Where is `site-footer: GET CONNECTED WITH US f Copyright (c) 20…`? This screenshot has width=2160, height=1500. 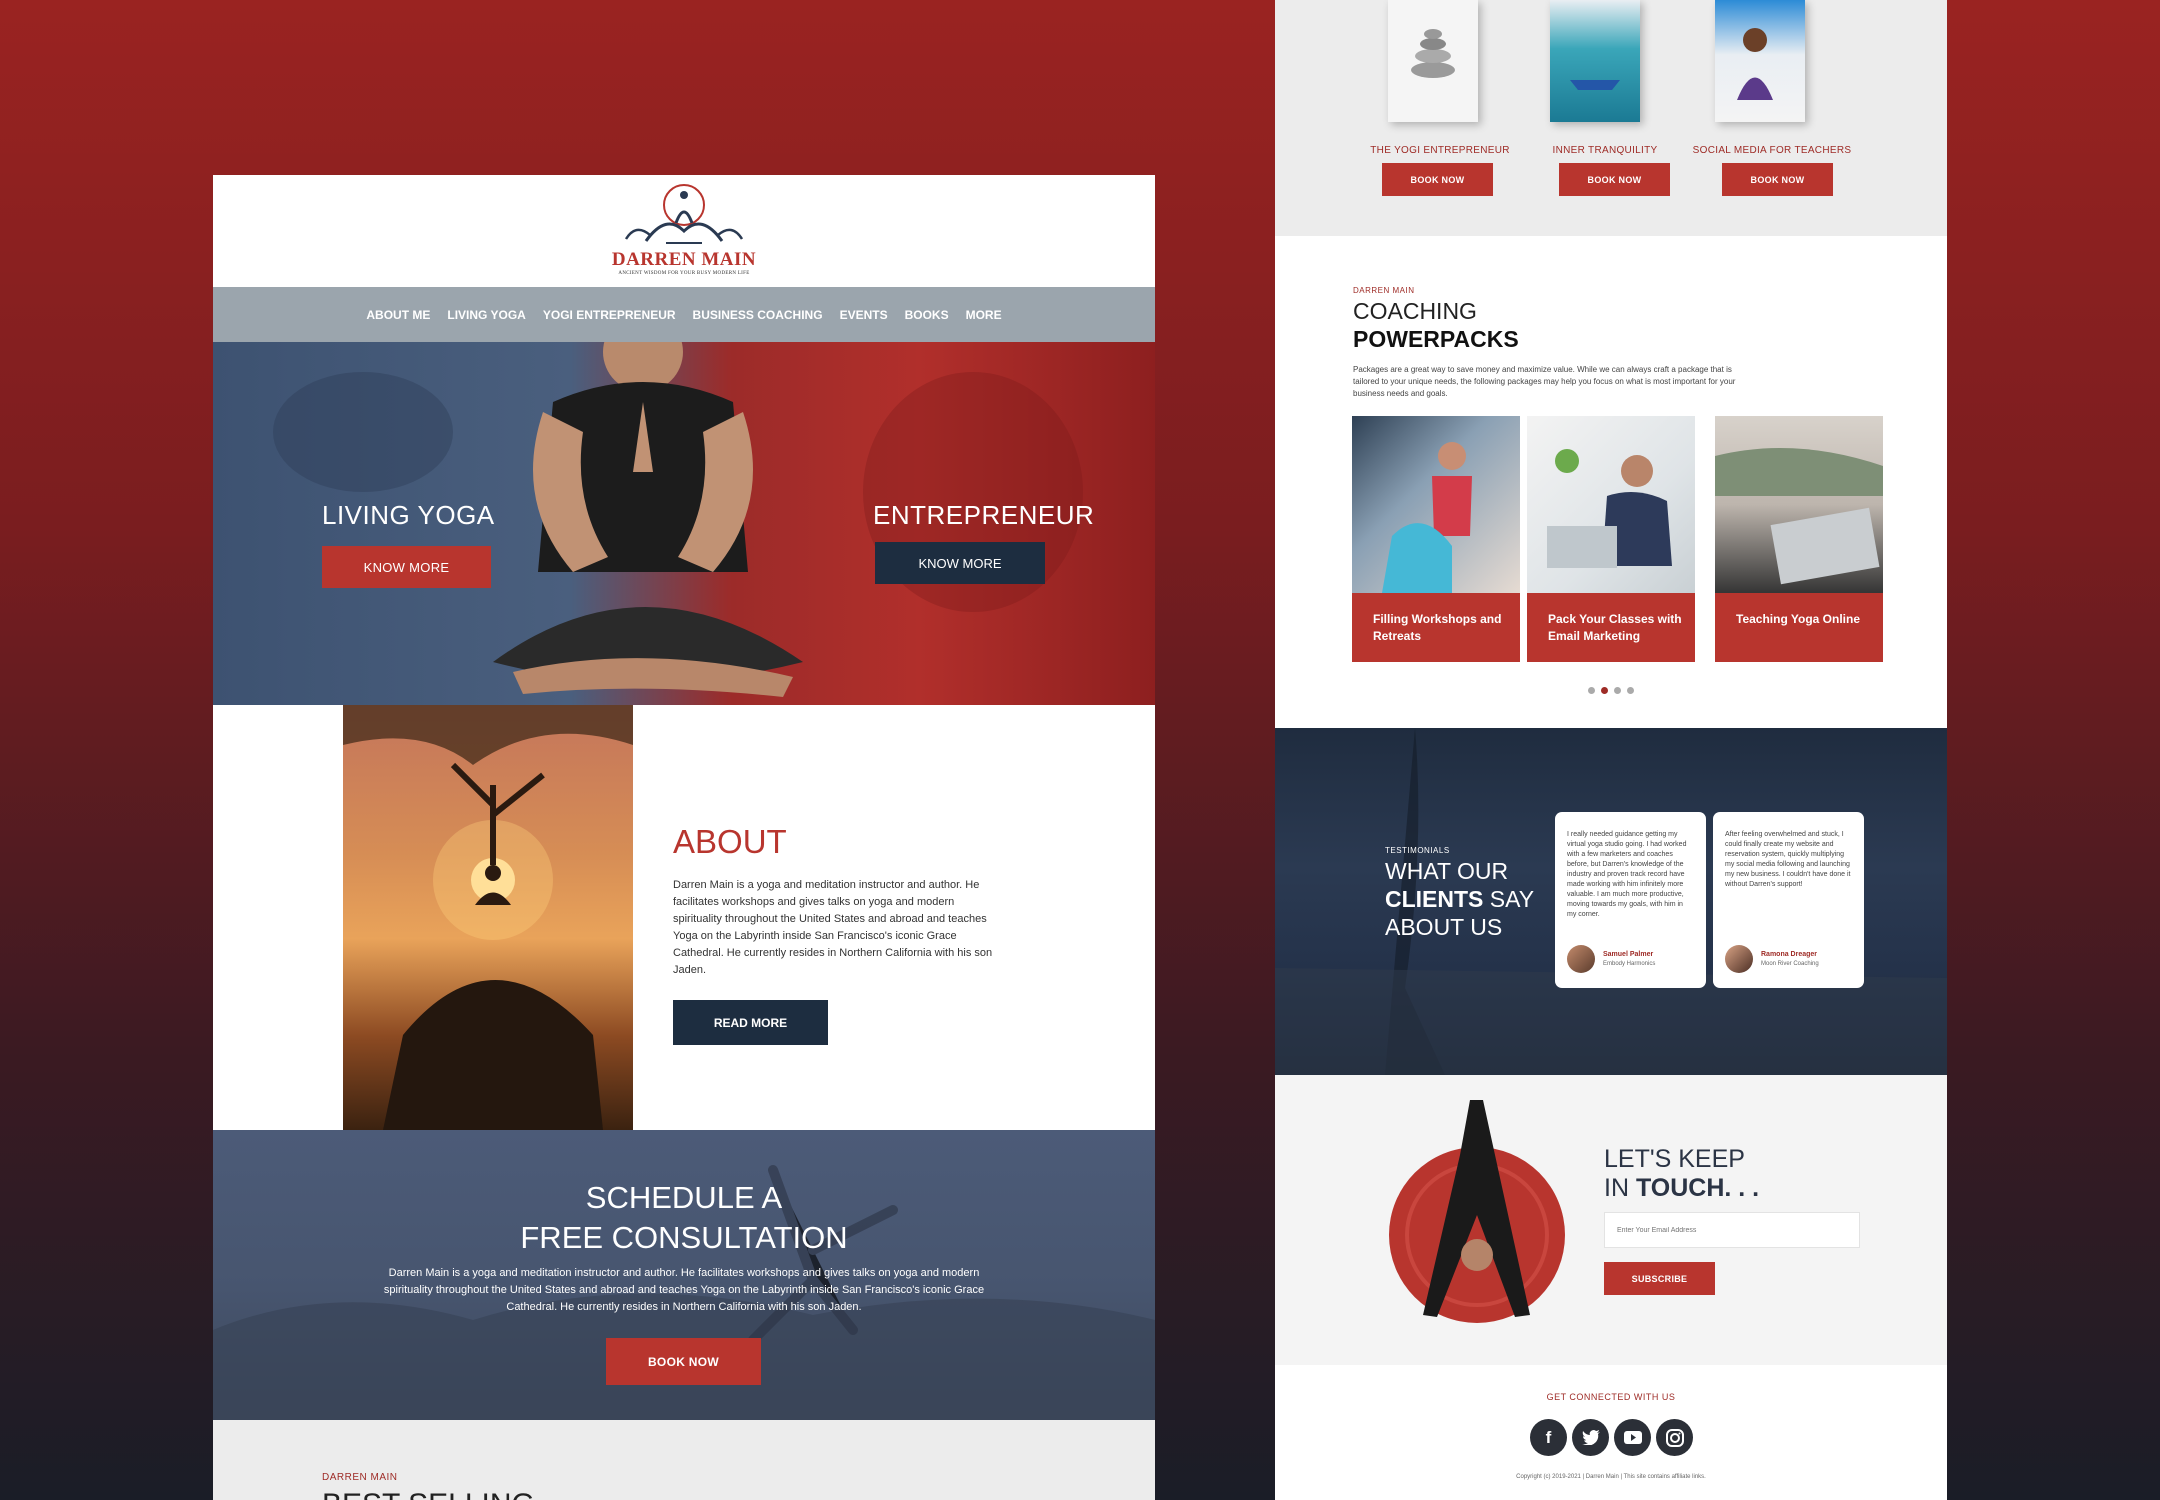 site-footer: GET CONNECTED WITH US f Copyright (c) 20… is located at coordinates (1611, 1432).